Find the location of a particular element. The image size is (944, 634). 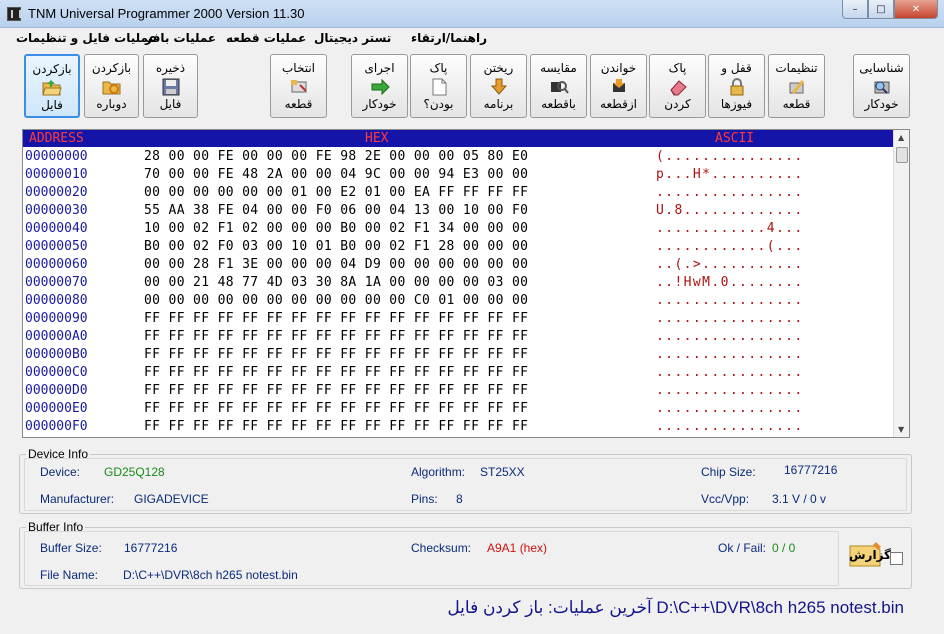

hex-row-address: 000000C0 is located at coordinates (56, 372).